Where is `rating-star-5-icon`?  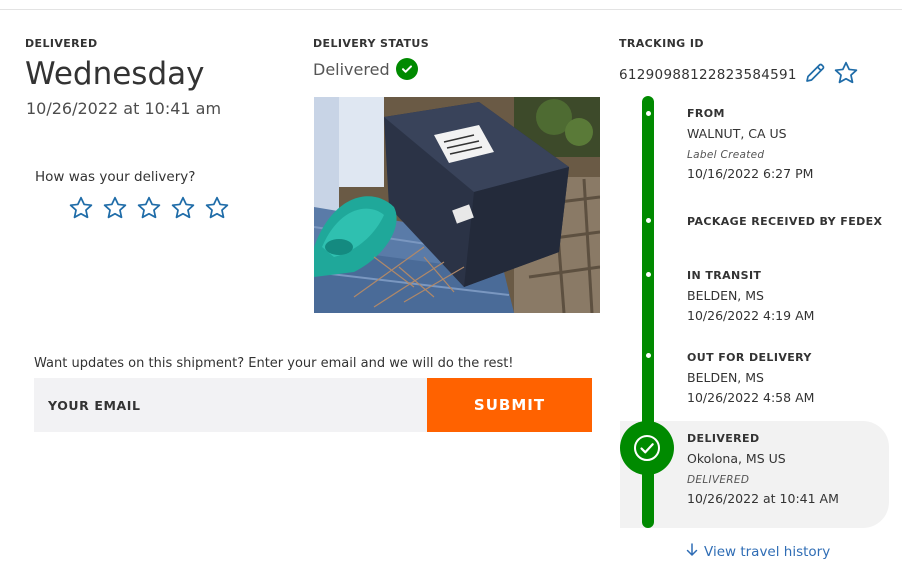 rating-star-5-icon is located at coordinates (217, 208).